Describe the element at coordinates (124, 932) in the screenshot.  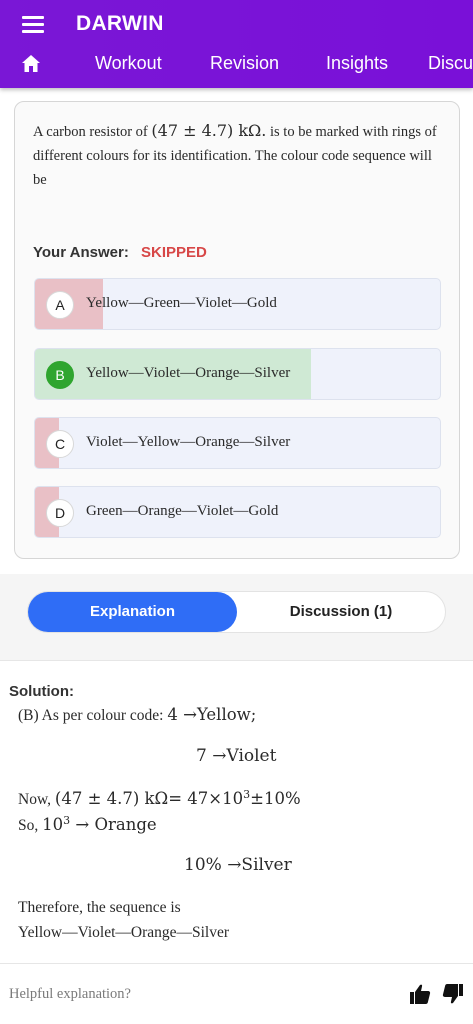
I see `solution-line-7: Yellow—Violet—Orange—Silver` at that location.